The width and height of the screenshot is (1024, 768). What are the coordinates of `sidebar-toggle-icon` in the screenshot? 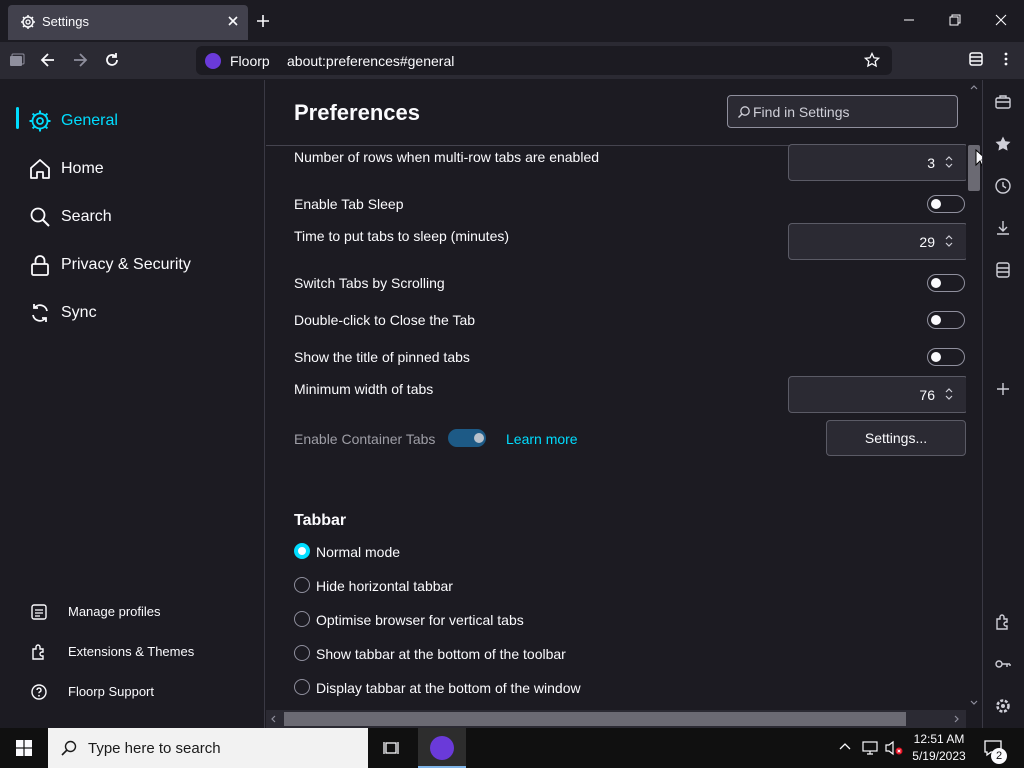 It's located at (976, 59).